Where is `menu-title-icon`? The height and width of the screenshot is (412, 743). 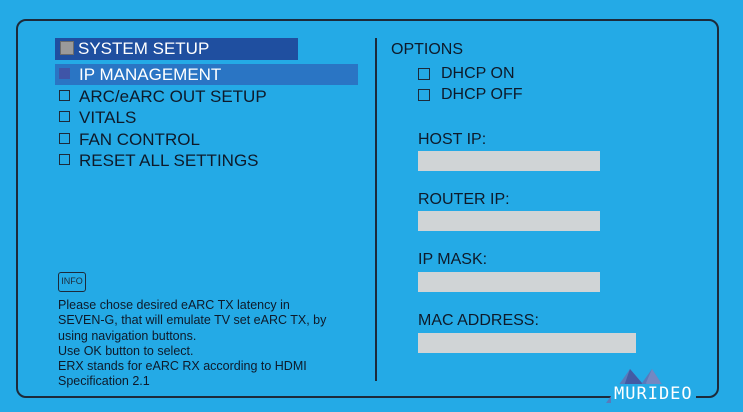
menu-title-icon is located at coordinates (67, 48).